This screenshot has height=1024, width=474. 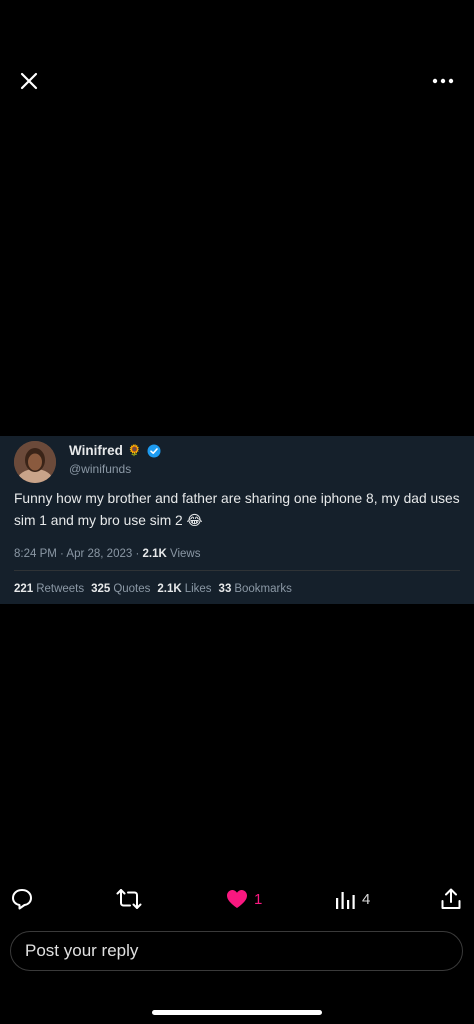 What do you see at coordinates (154, 554) in the screenshot?
I see `views-count: 2.1K` at bounding box center [154, 554].